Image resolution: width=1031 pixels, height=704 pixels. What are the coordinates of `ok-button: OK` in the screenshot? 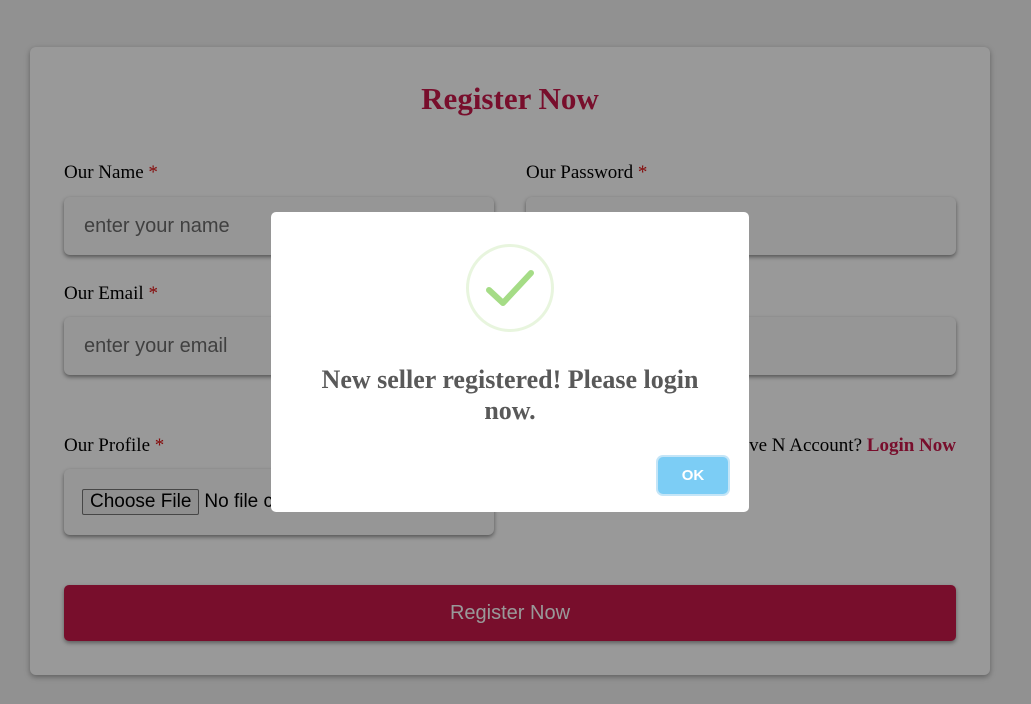 It's located at (693, 475).